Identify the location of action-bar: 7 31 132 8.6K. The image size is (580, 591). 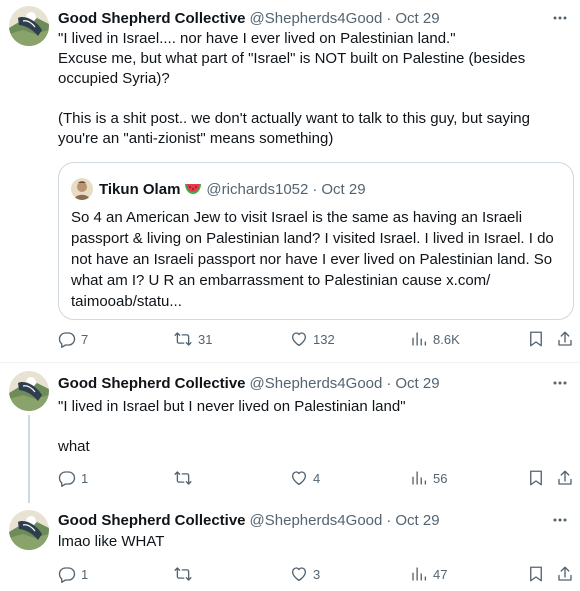
(316, 339).